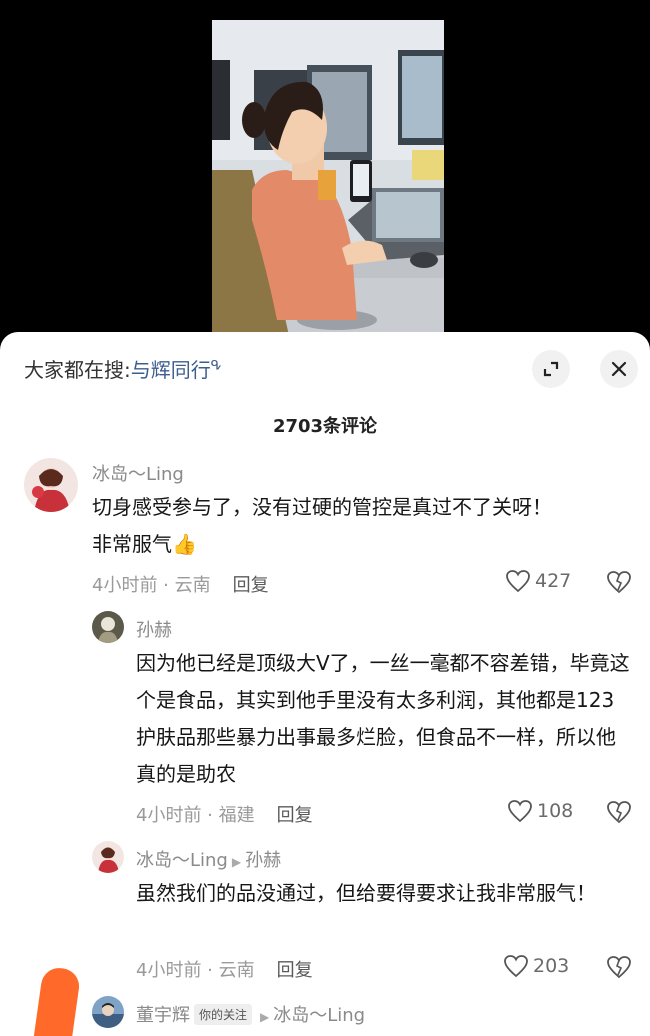 The image size is (650, 1036). I want to click on search-icon: ᕴ, so click(216, 366).